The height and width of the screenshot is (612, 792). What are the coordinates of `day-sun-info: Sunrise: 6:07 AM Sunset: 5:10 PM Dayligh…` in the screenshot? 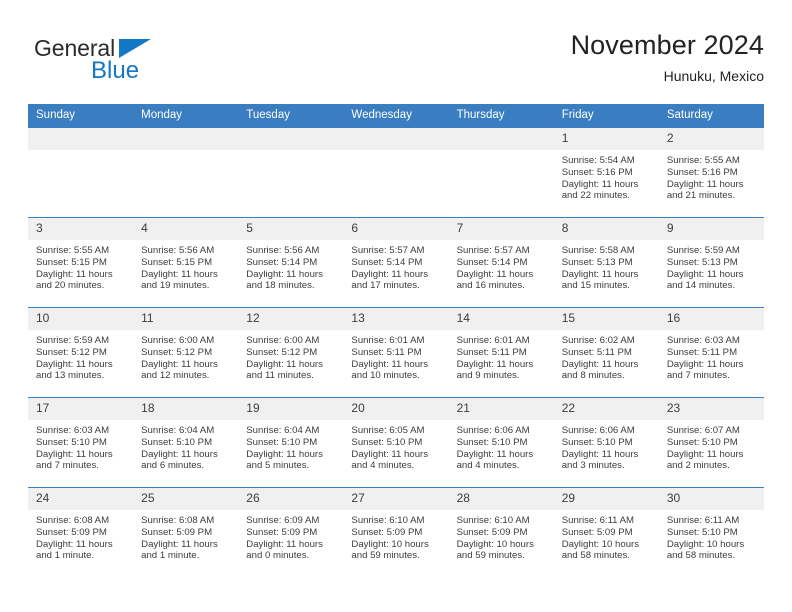 It's located at (705, 448).